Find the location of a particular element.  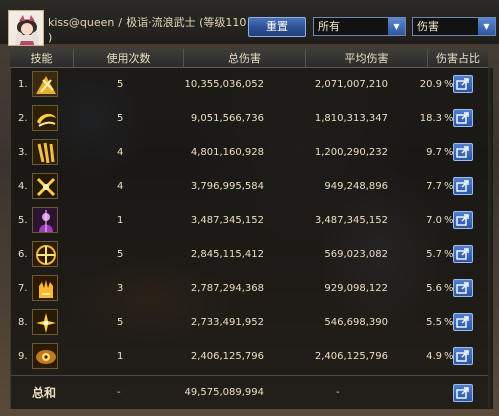

golden-seal-icon is located at coordinates (45, 254).